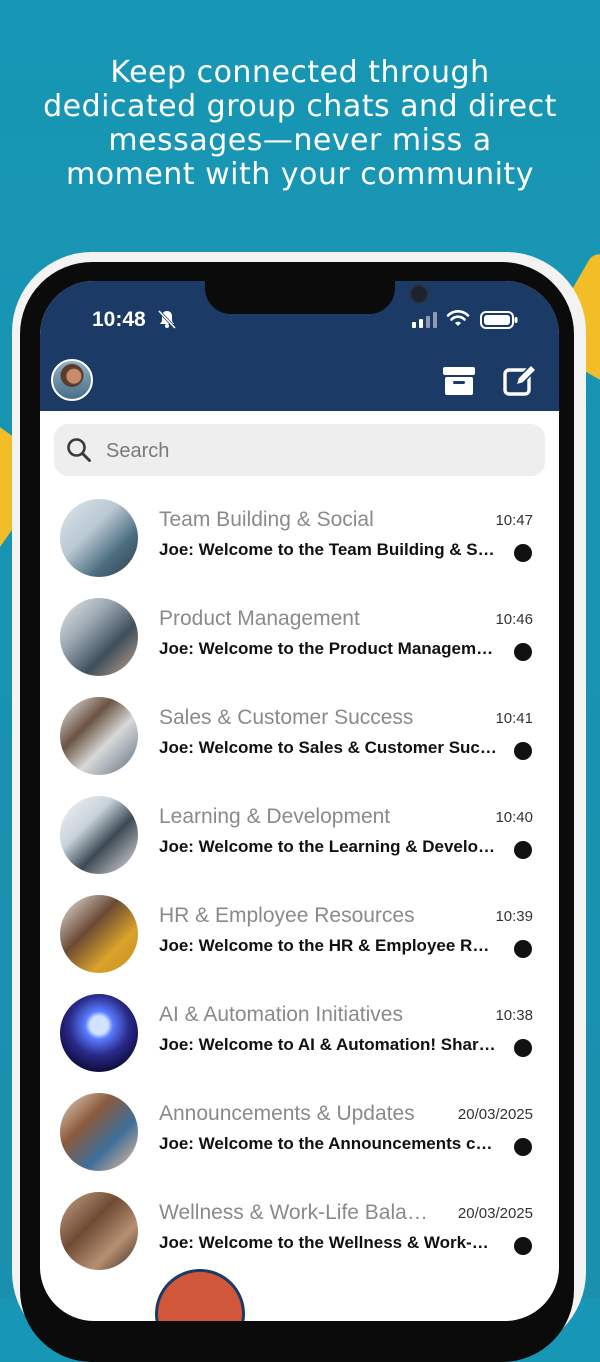 The width and height of the screenshot is (600, 1362). Describe the element at coordinates (514, 916) in the screenshot. I see `chat-time: 10:39` at that location.